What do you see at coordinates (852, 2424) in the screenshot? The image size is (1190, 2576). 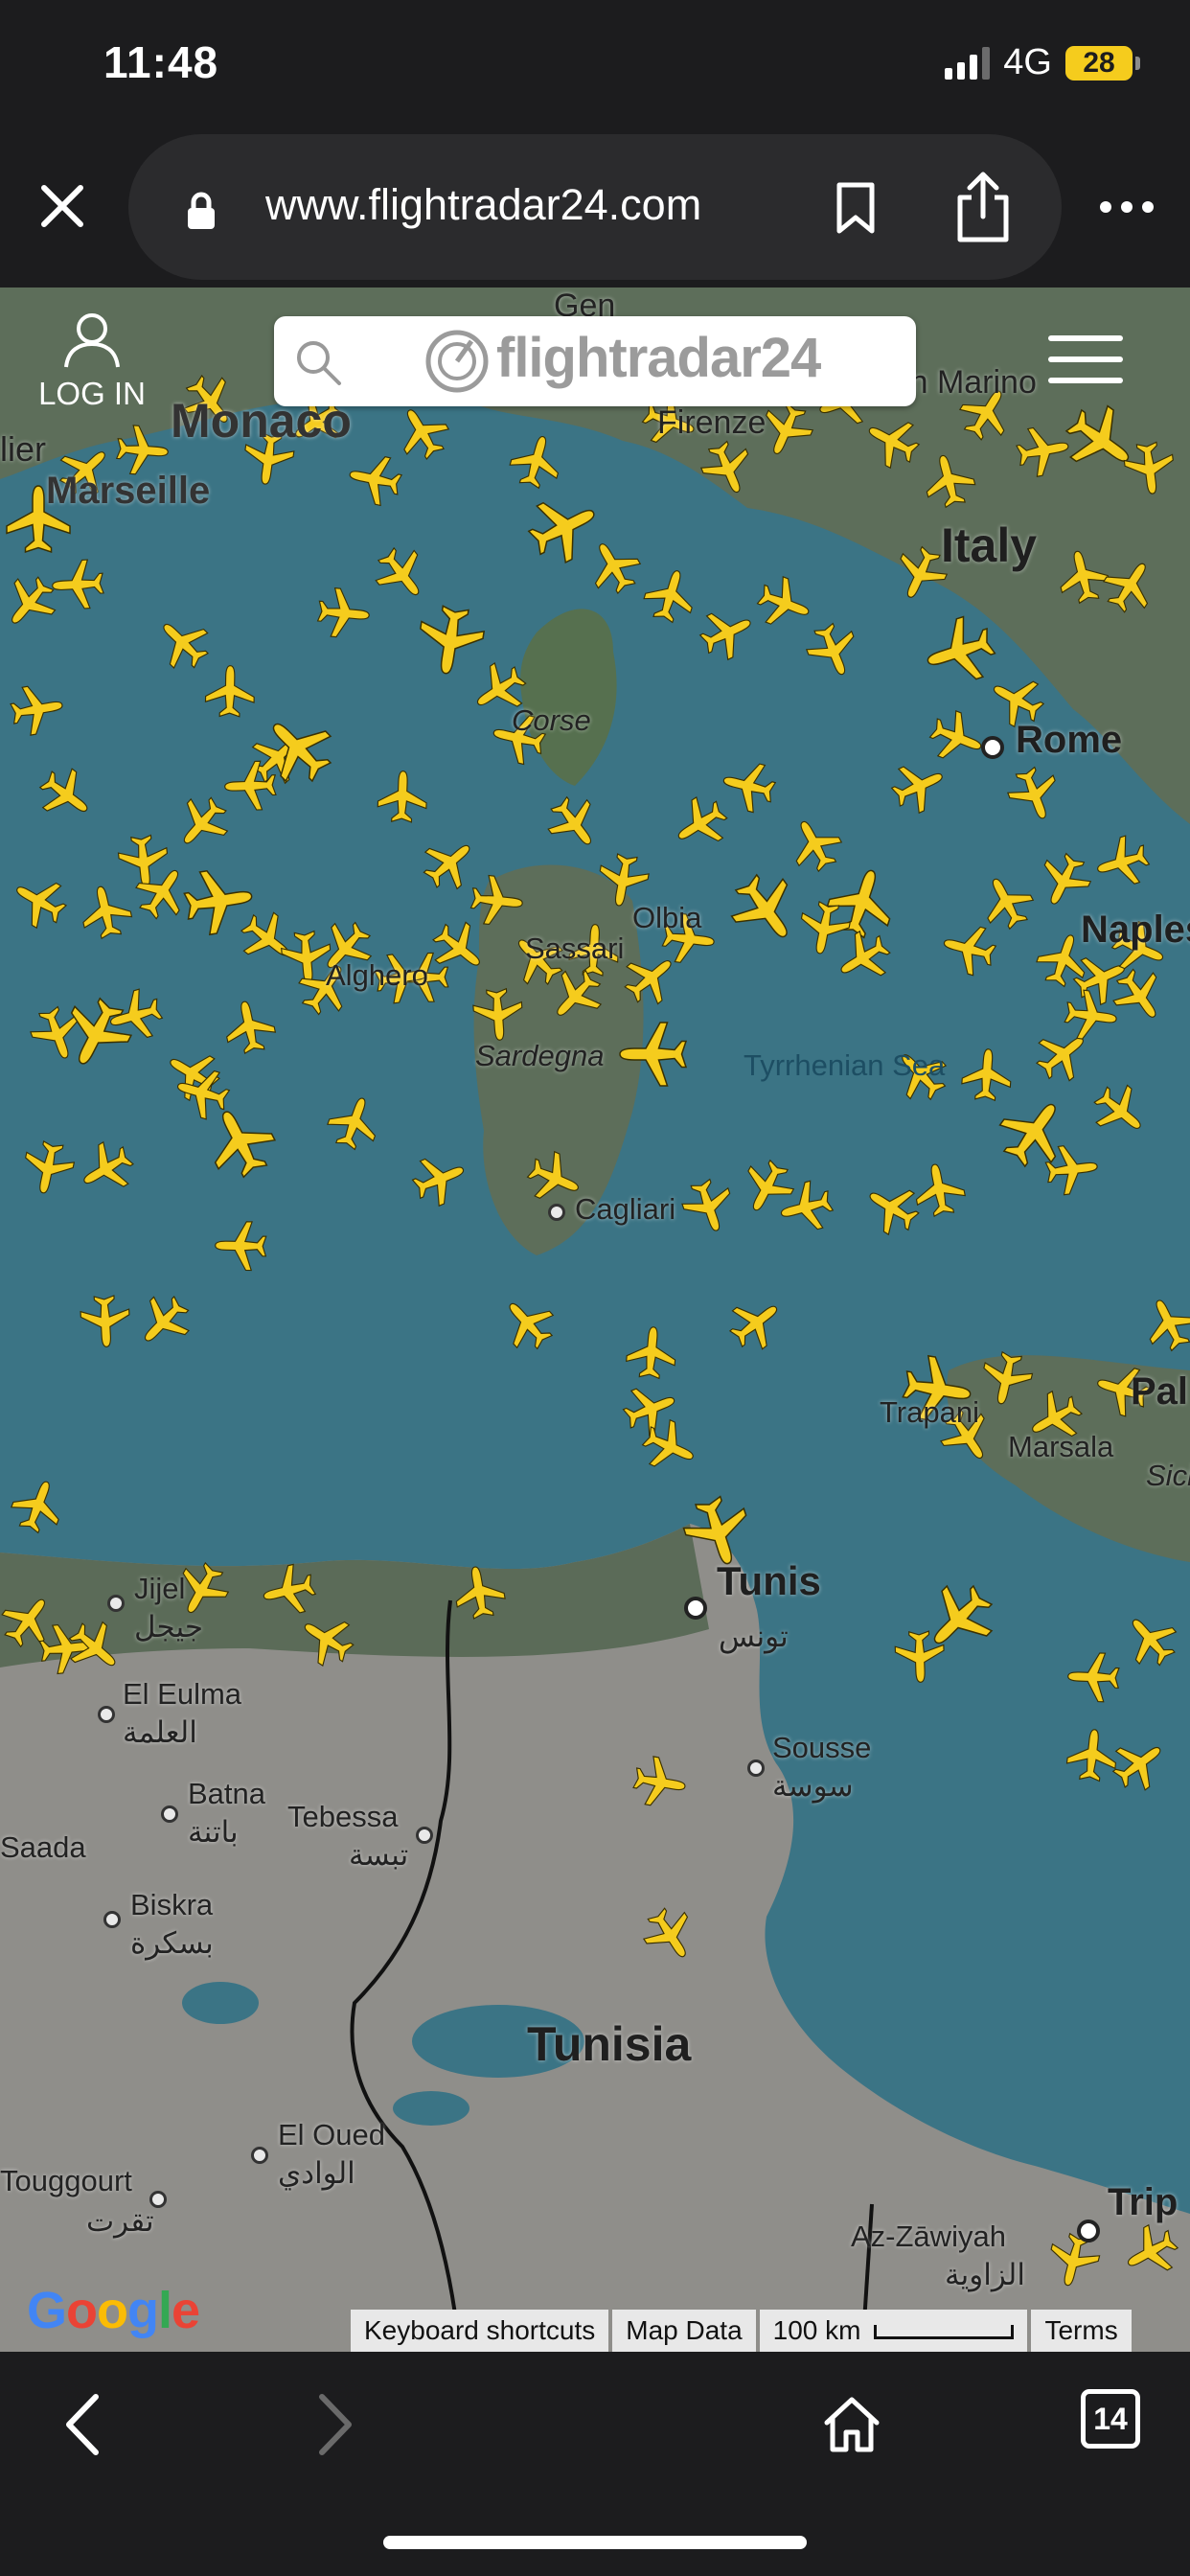 I see `home-icon` at bounding box center [852, 2424].